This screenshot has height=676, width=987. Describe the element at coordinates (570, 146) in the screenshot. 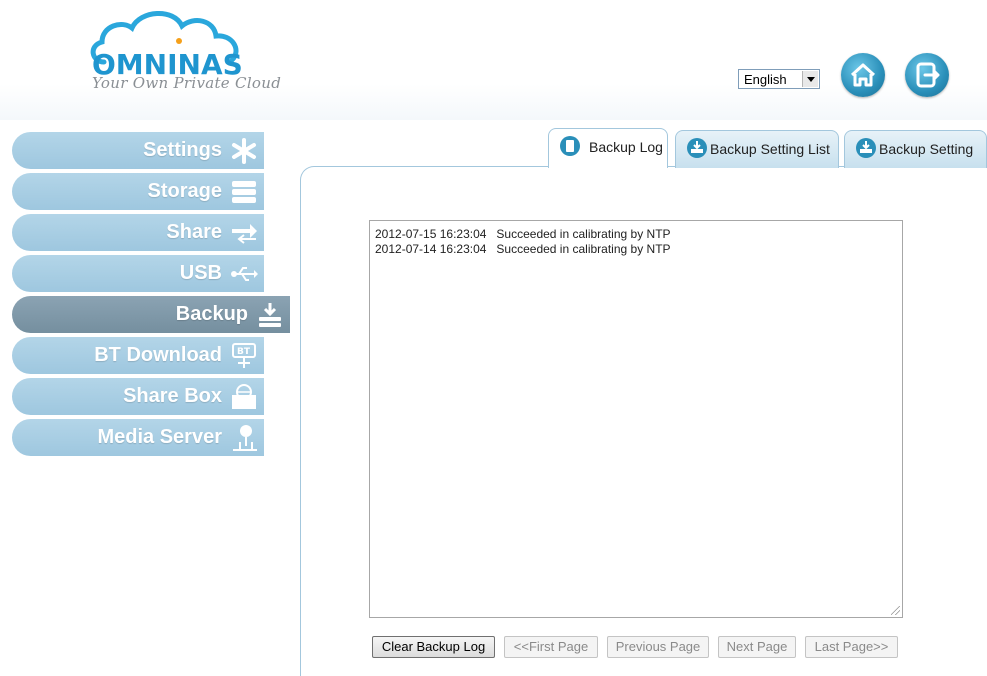

I see `backup-log-icon` at that location.